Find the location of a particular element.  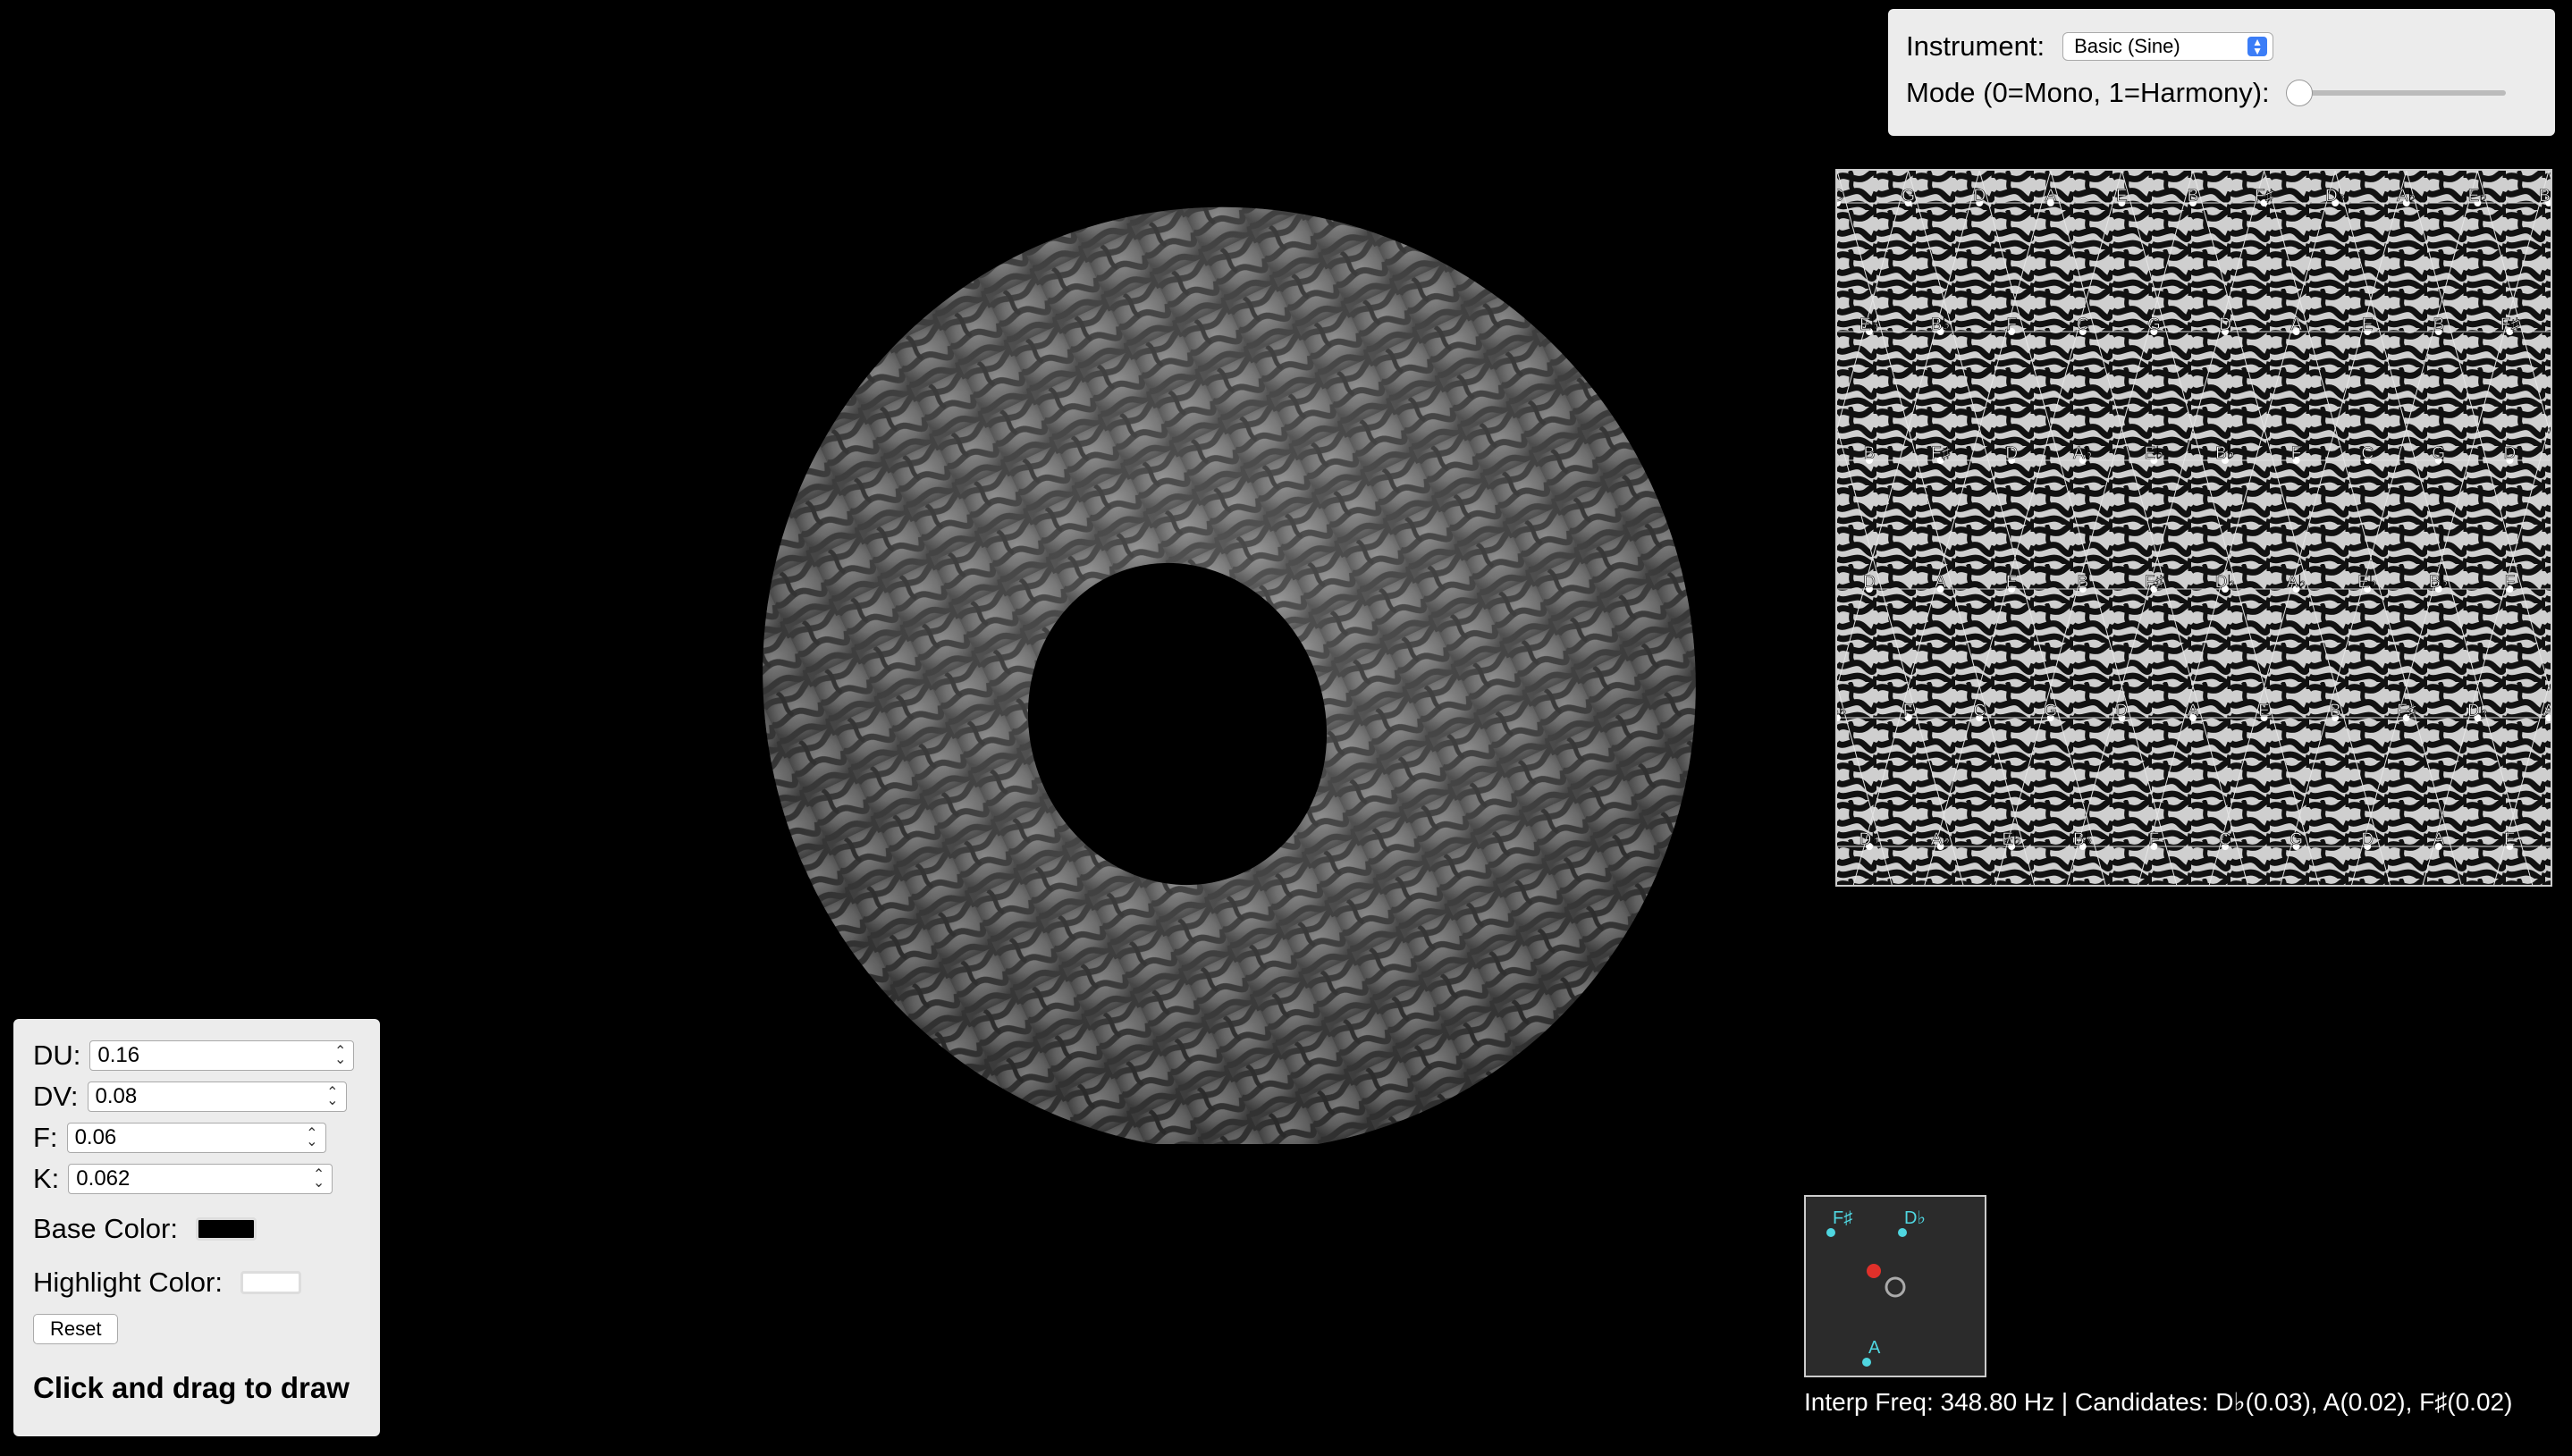

dv-stepper-icon: ⌃ ⌄ is located at coordinates (332, 1097).